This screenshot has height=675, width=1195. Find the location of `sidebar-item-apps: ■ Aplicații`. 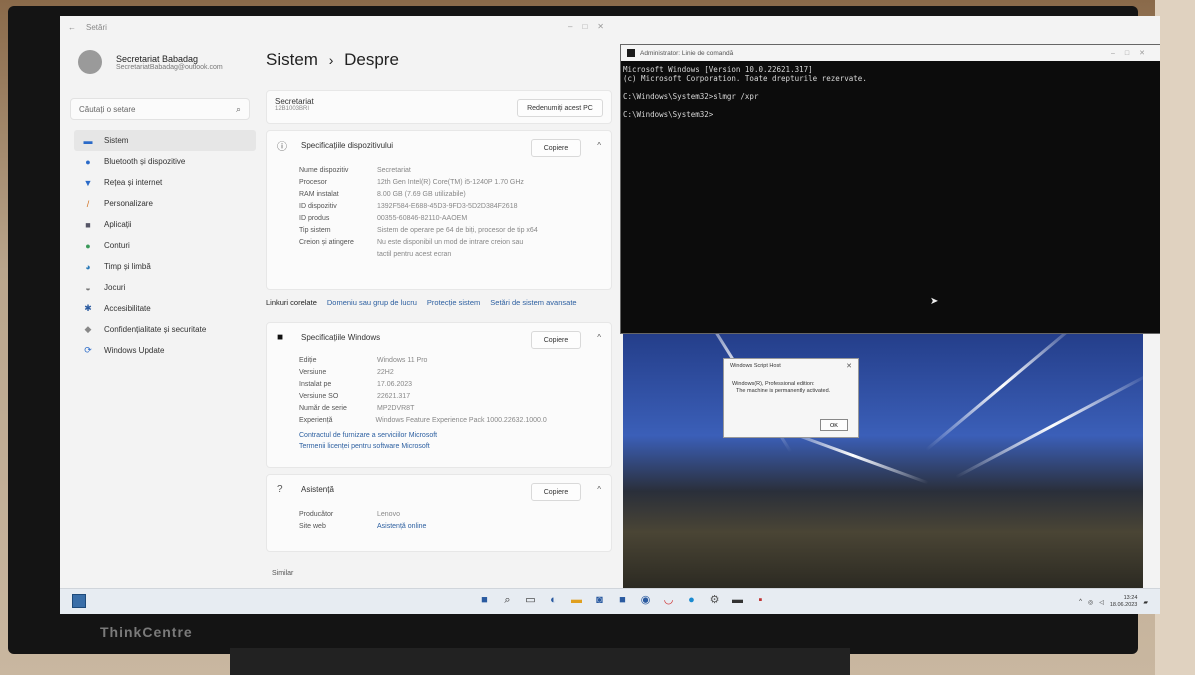

sidebar-item-apps: ■ Aplicații is located at coordinates (165, 224).